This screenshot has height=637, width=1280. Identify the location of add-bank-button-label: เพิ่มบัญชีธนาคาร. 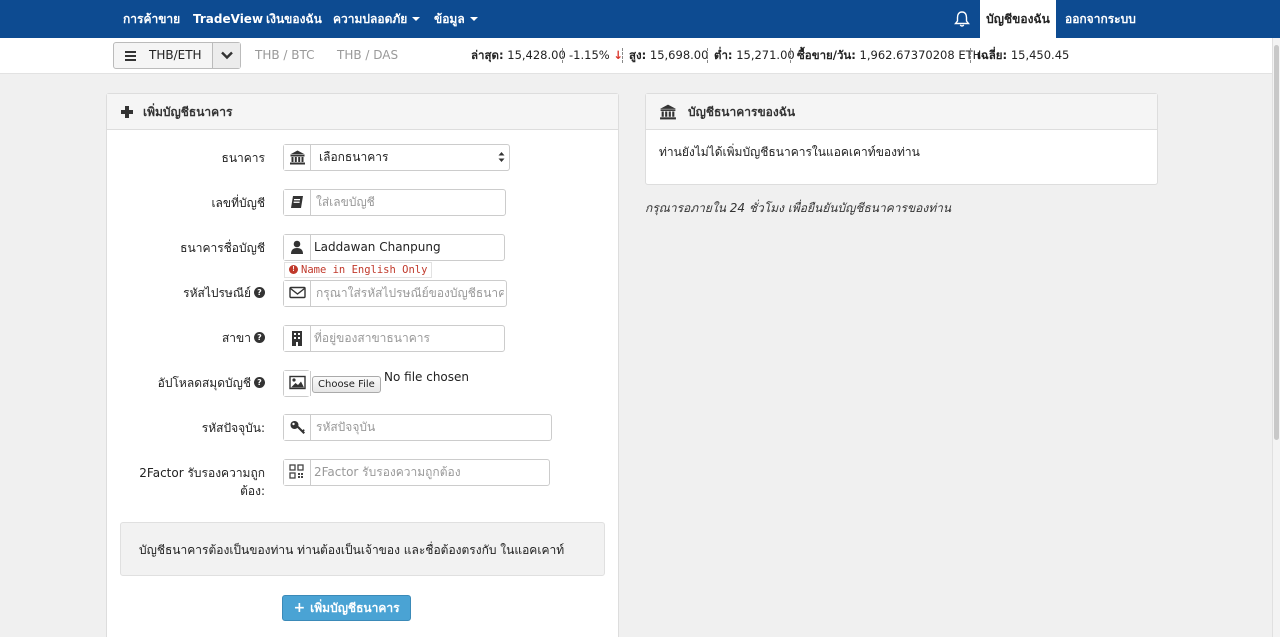
(355, 608).